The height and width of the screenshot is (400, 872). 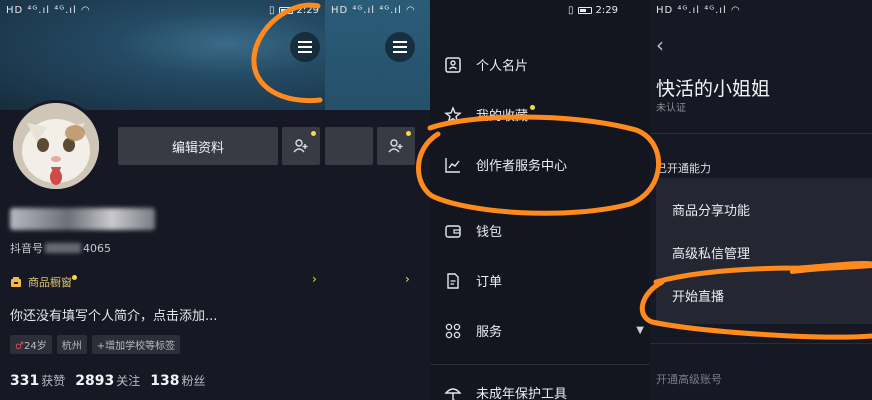 I want to click on status-bar: HD ⁴ᴳ.ıl ⁴ᴳ.ıl ◠ ▯ 2:29, so click(x=162, y=10).